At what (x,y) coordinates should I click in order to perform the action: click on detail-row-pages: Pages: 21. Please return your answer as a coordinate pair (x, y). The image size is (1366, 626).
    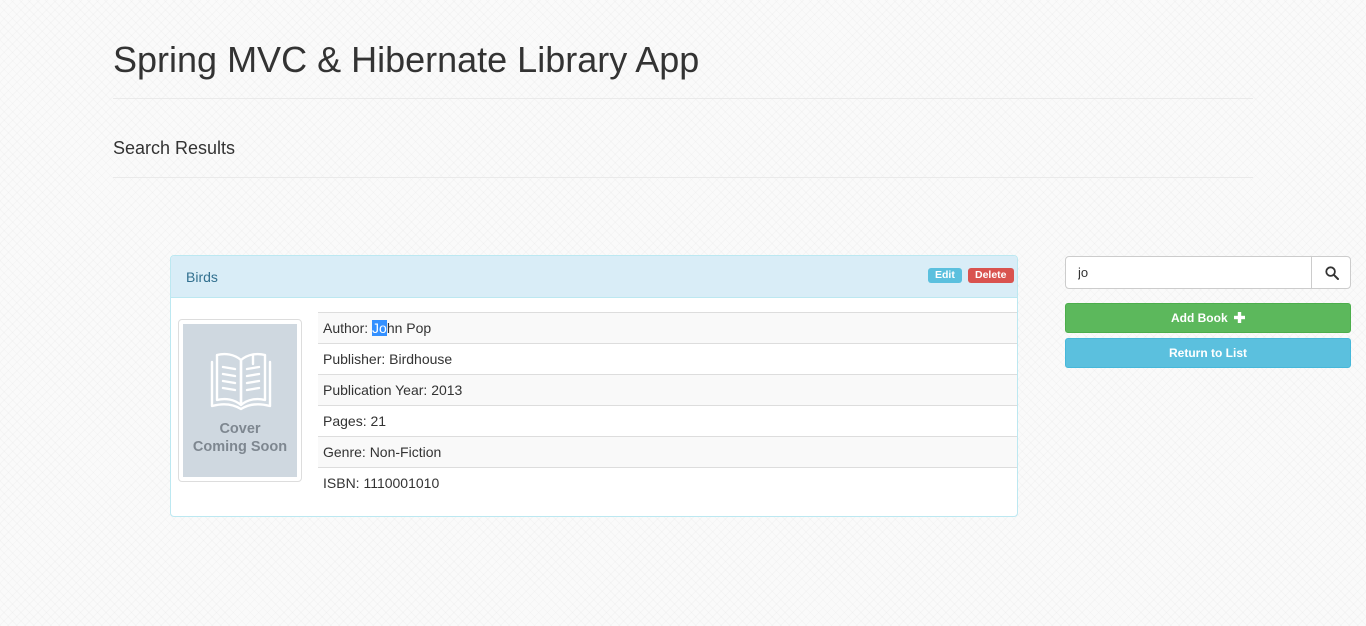
    Looking at the image, I should click on (667, 421).